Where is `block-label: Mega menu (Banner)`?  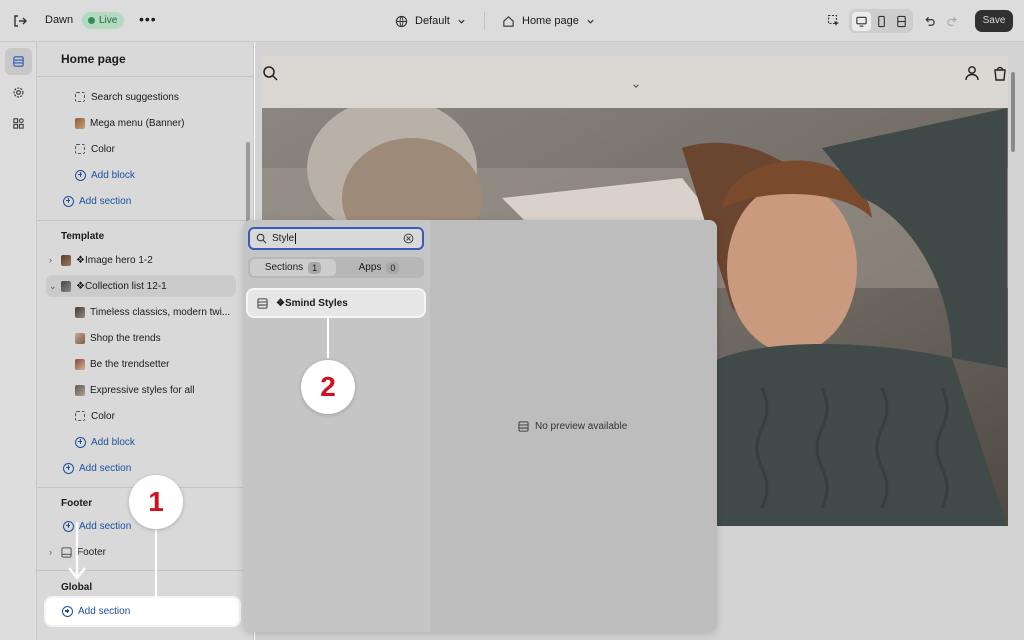 block-label: Mega menu (Banner) is located at coordinates (137, 123).